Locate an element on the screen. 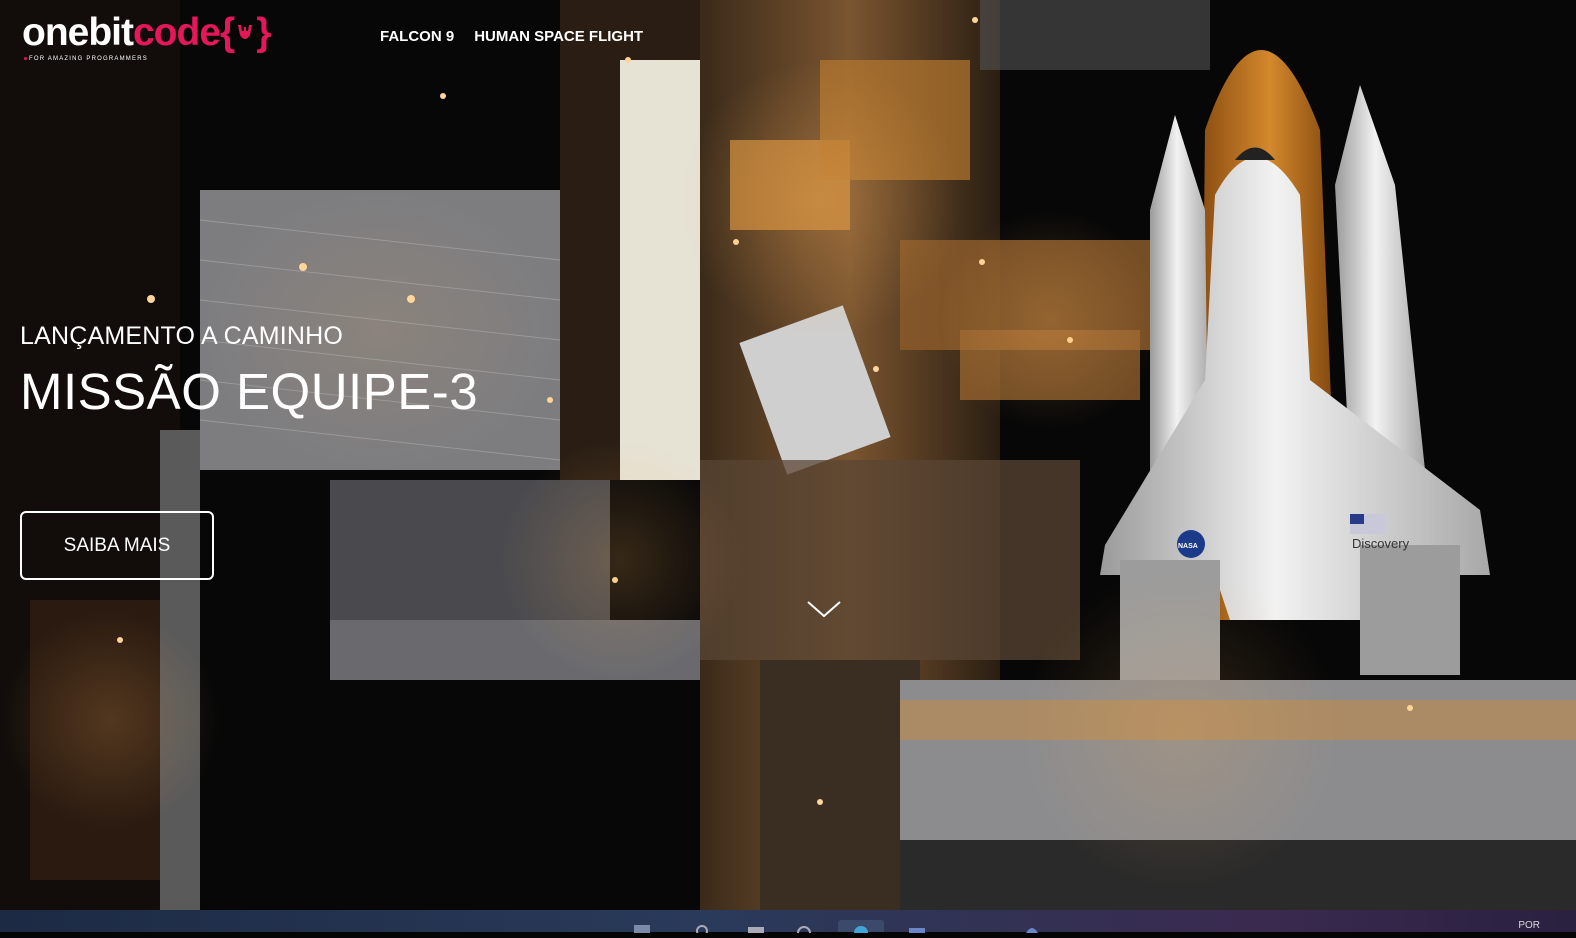 The width and height of the screenshot is (1576, 938). taskbar-window-icon is located at coordinates (756, 926).